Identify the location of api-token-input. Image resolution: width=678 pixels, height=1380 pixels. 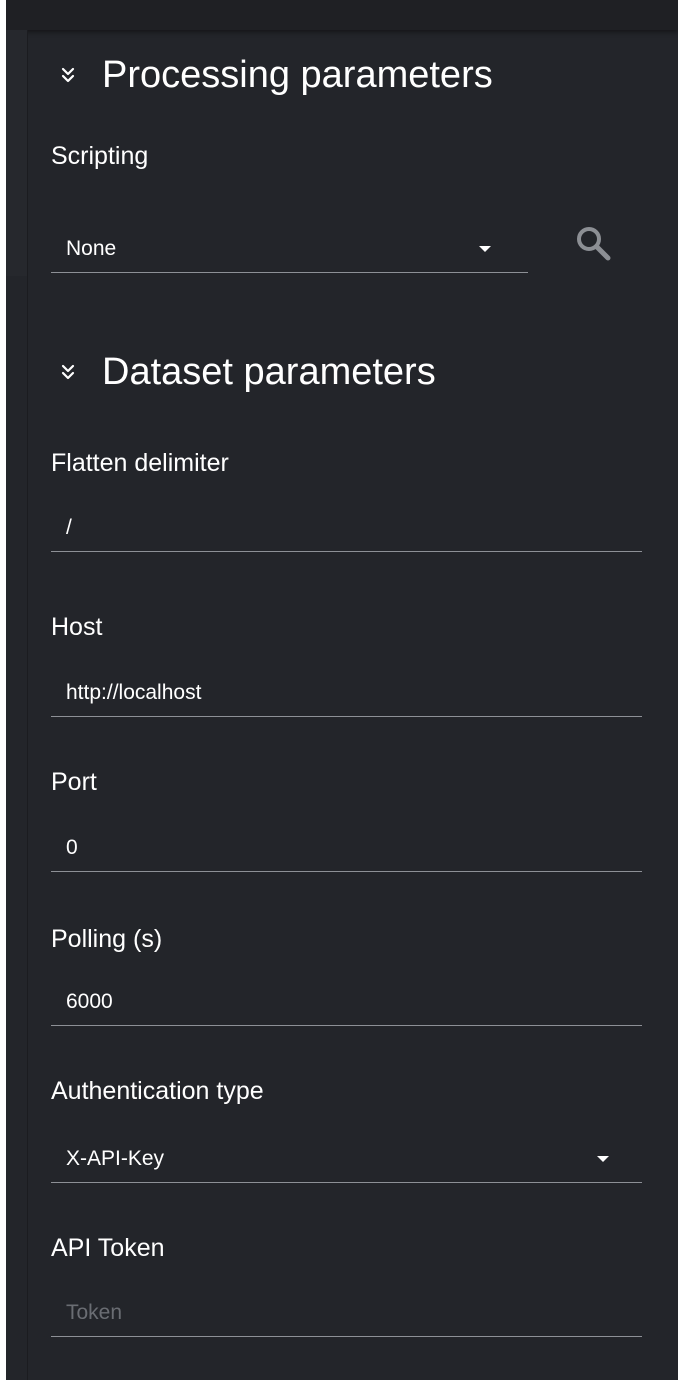
(346, 1313).